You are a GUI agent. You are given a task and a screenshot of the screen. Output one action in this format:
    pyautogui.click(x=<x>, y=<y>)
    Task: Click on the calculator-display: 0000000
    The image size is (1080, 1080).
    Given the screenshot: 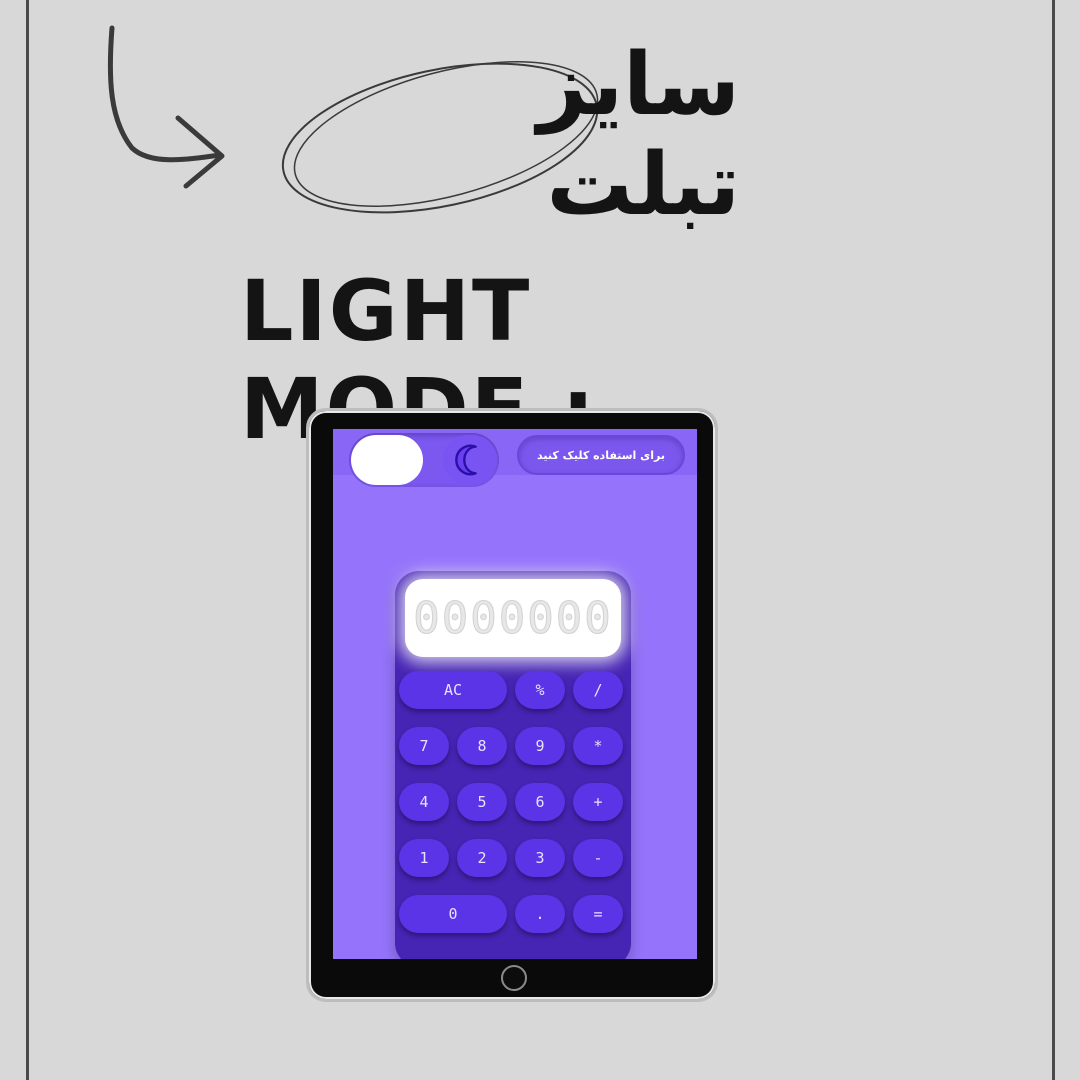 What is the action you would take?
    pyautogui.click(x=513, y=618)
    